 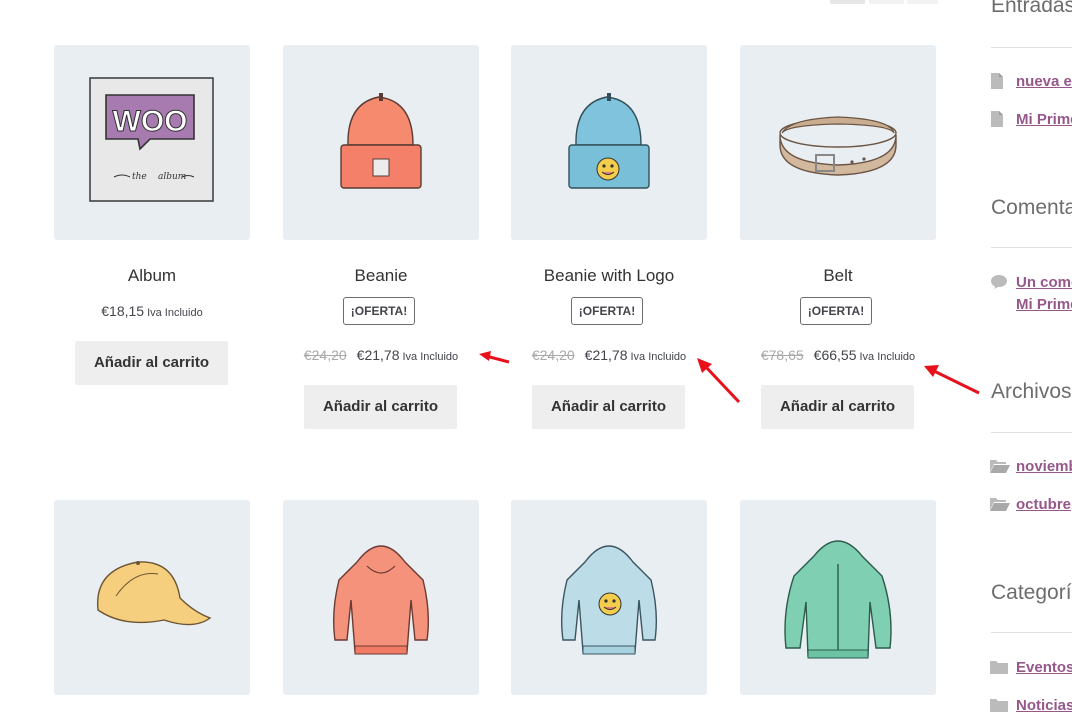 What do you see at coordinates (1044, 705) in the screenshot?
I see `category-link: Noticias` at bounding box center [1044, 705].